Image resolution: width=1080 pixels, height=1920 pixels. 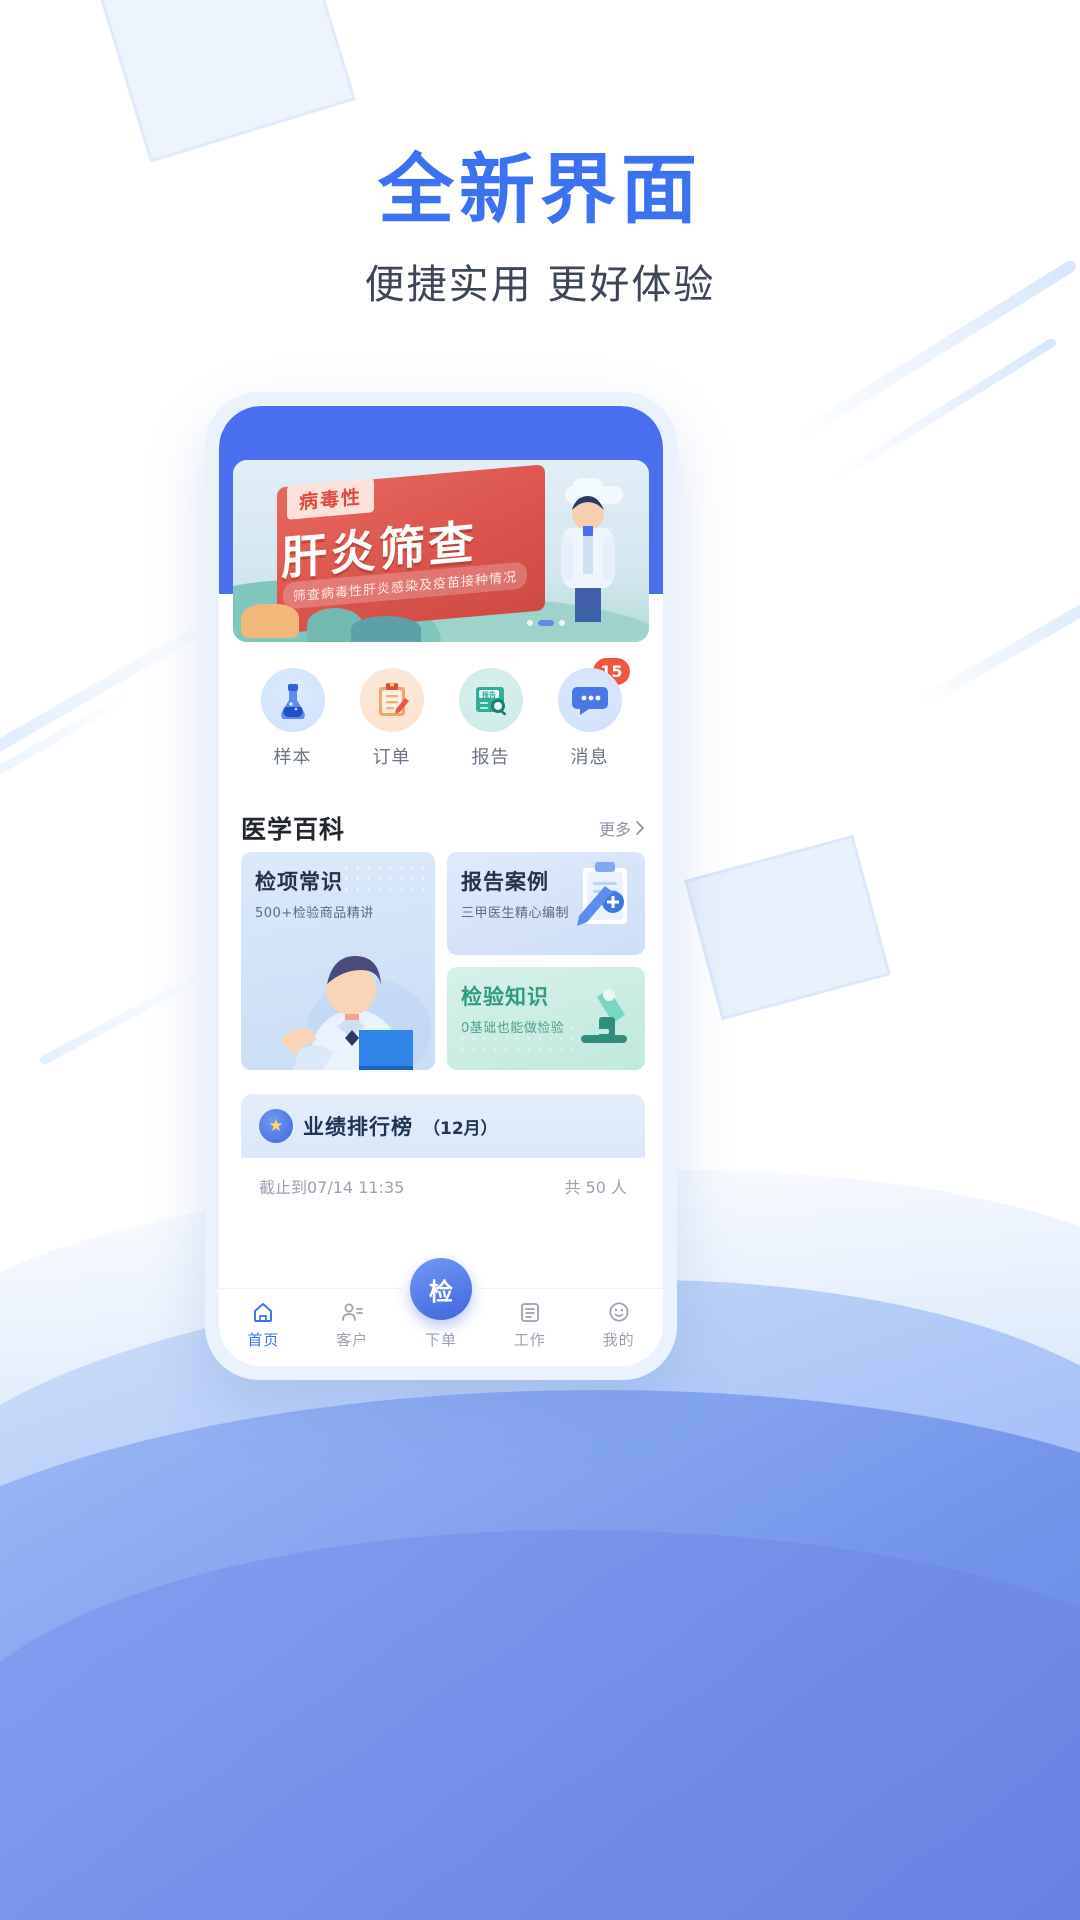 What do you see at coordinates (517, 1040) in the screenshot?
I see `dot-texture` at bounding box center [517, 1040].